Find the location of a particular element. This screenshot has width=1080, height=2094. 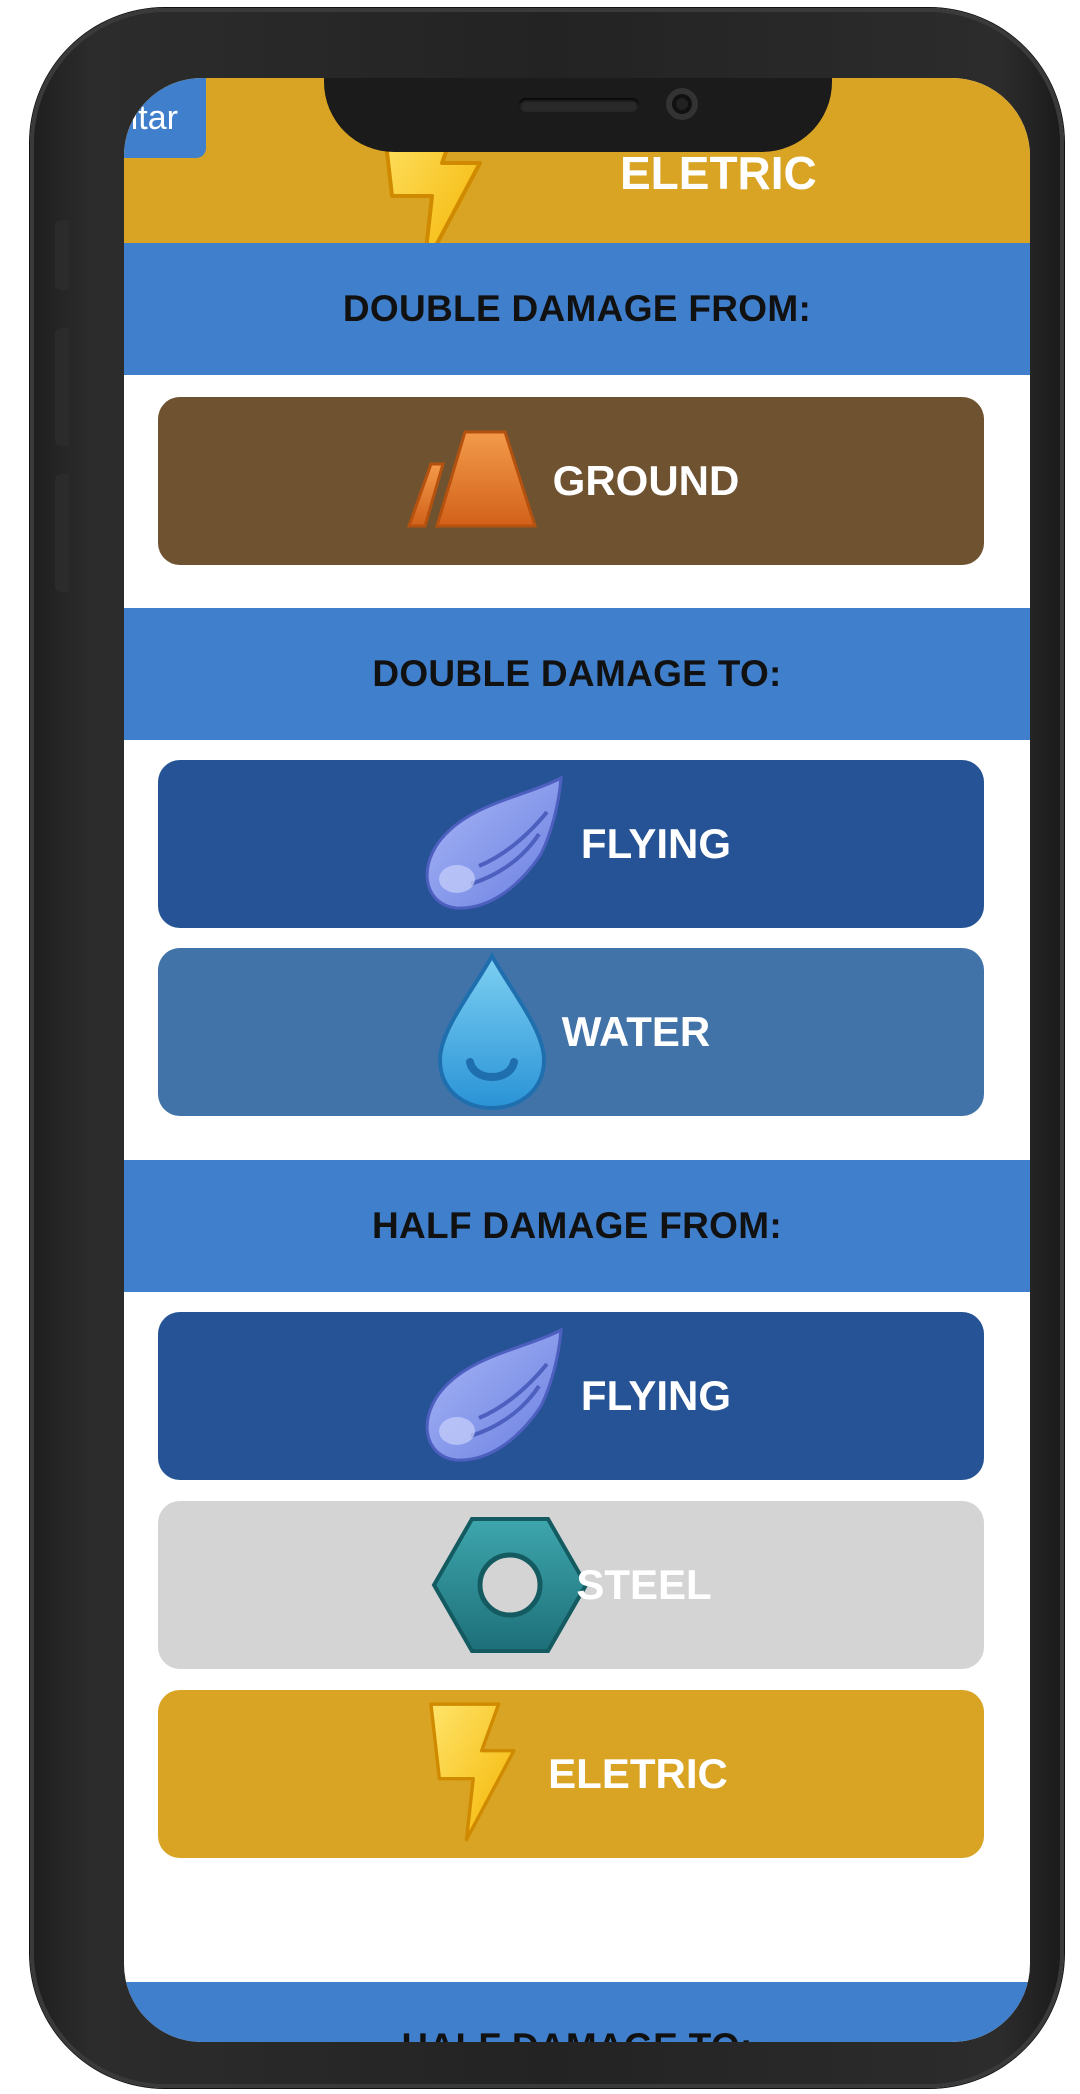

type-card-eletric: ELETRIC is located at coordinates (571, 1774).